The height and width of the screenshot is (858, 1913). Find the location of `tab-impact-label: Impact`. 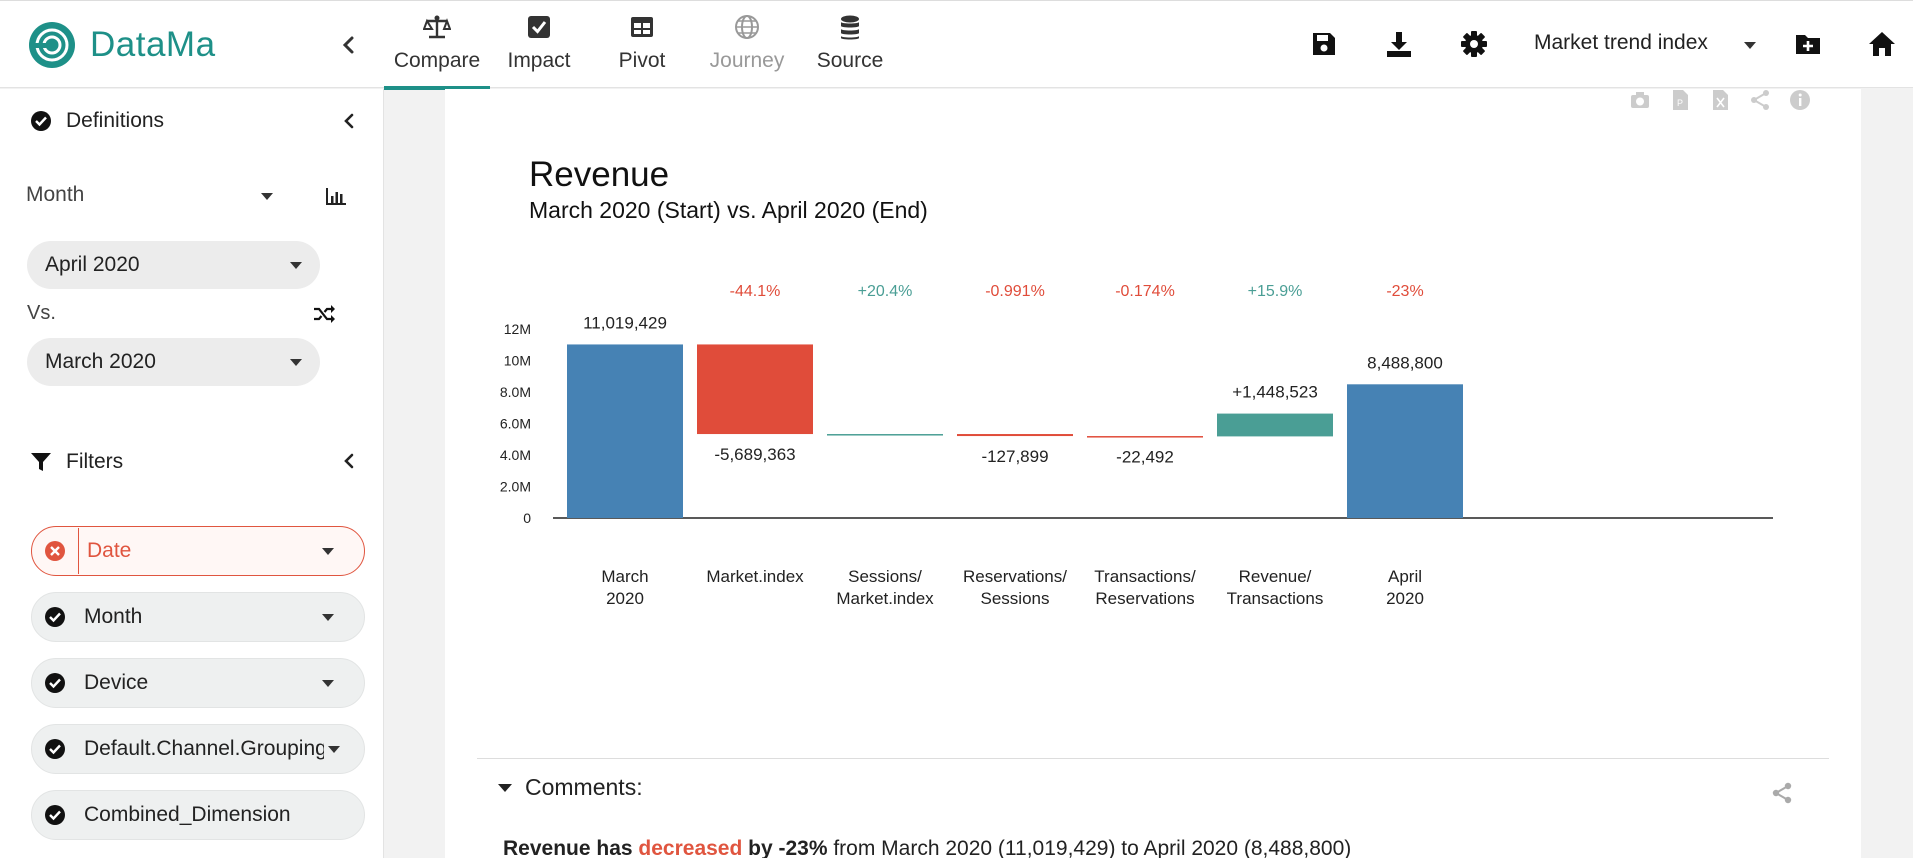

tab-impact-label: Impact is located at coordinates (539, 60).